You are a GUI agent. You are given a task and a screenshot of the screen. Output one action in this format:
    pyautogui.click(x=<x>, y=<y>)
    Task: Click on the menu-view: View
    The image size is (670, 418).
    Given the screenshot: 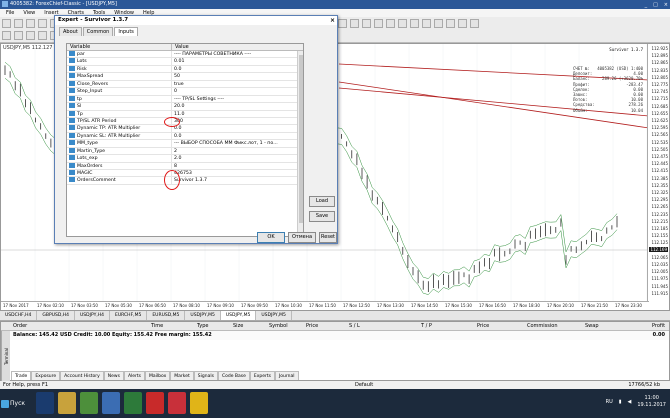 What is the action you would take?
    pyautogui.click(x=29, y=13)
    